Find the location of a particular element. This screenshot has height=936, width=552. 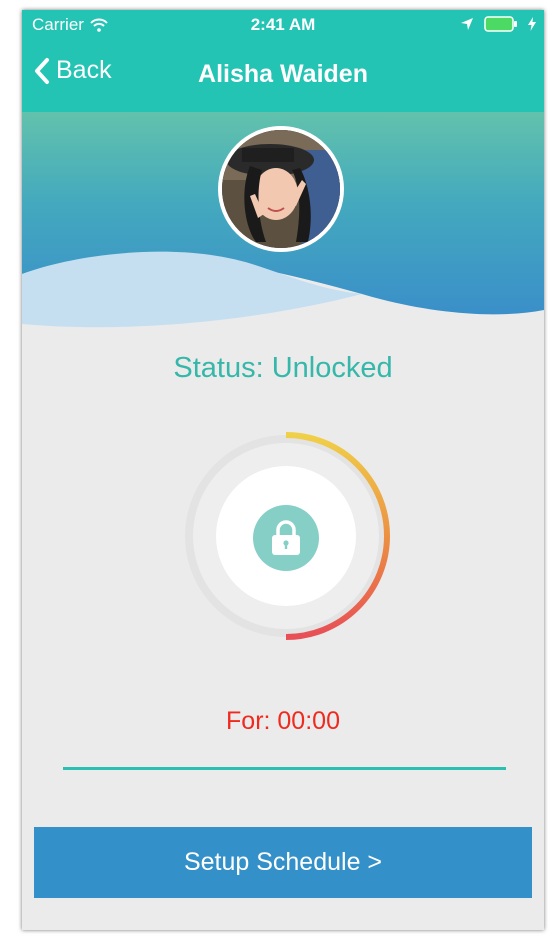

lock-status-text: Status: Unlocked is located at coordinates (283, 368).